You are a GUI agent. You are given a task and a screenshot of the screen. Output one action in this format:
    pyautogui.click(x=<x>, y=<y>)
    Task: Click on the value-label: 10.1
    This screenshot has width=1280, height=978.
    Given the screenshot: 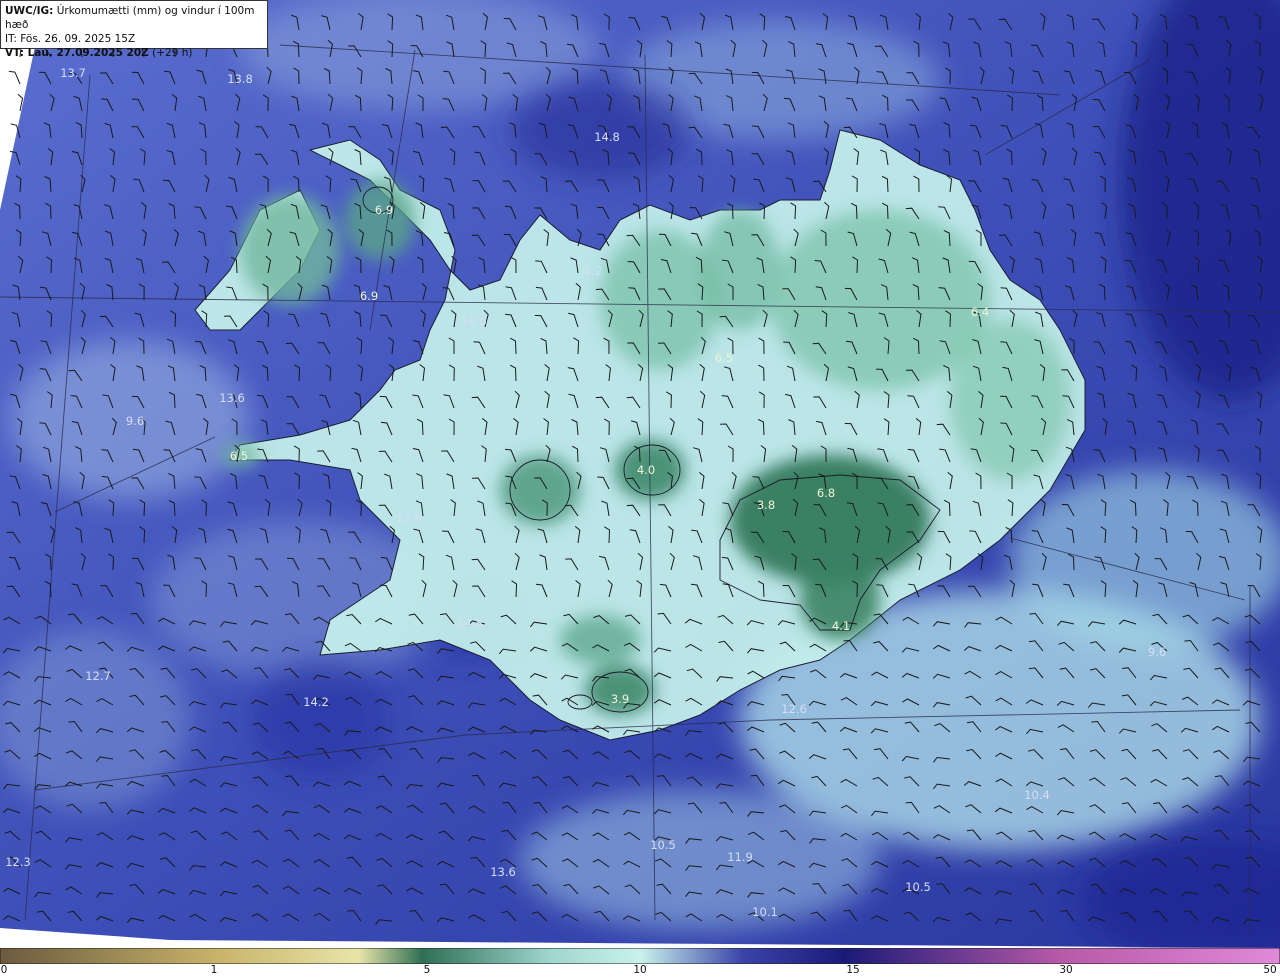 What is the action you would take?
    pyautogui.click(x=765, y=912)
    